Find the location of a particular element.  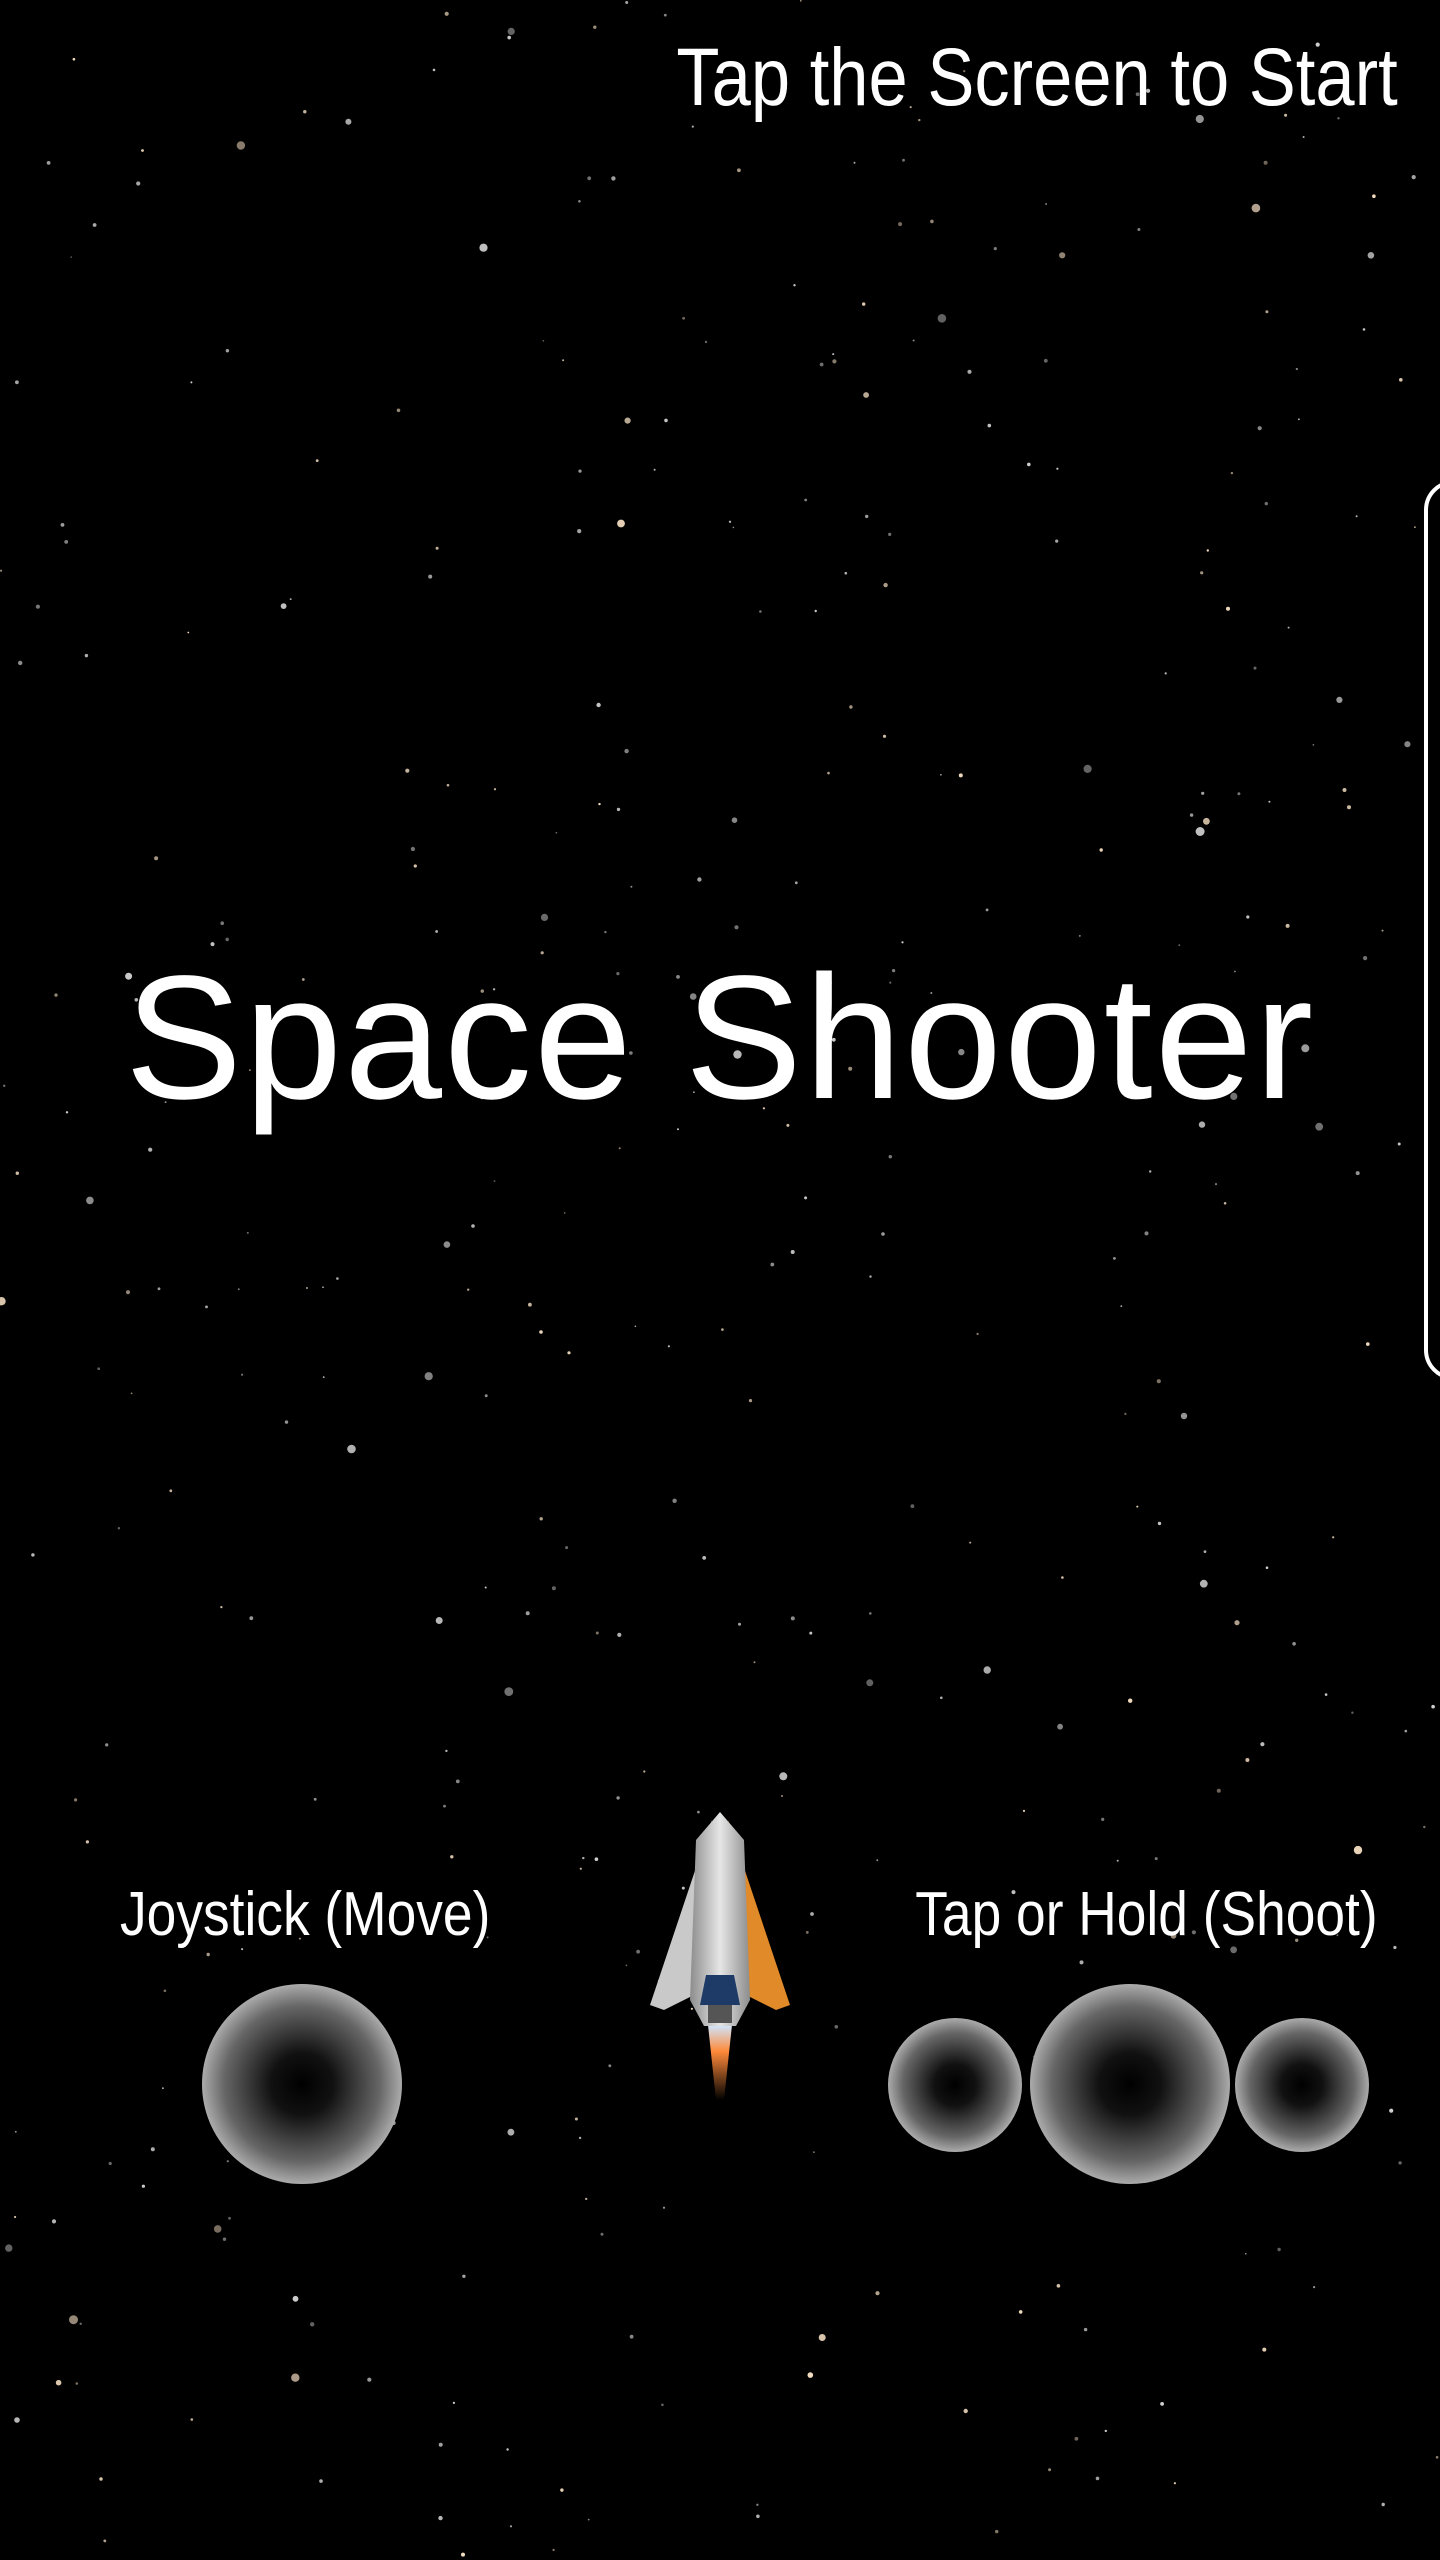

spaceship-icon is located at coordinates (720, 1956).